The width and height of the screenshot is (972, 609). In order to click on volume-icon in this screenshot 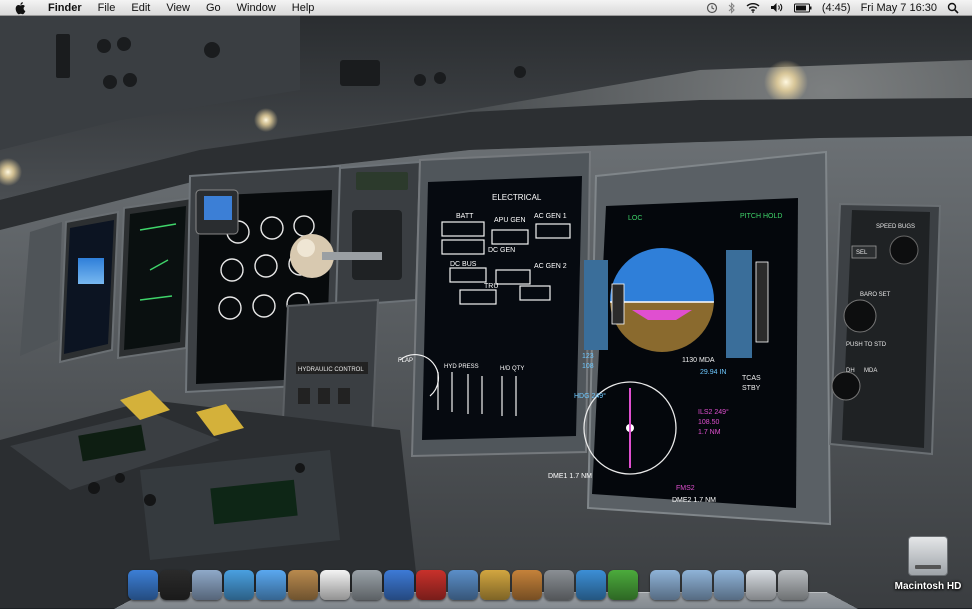, I will do `click(777, 7)`.